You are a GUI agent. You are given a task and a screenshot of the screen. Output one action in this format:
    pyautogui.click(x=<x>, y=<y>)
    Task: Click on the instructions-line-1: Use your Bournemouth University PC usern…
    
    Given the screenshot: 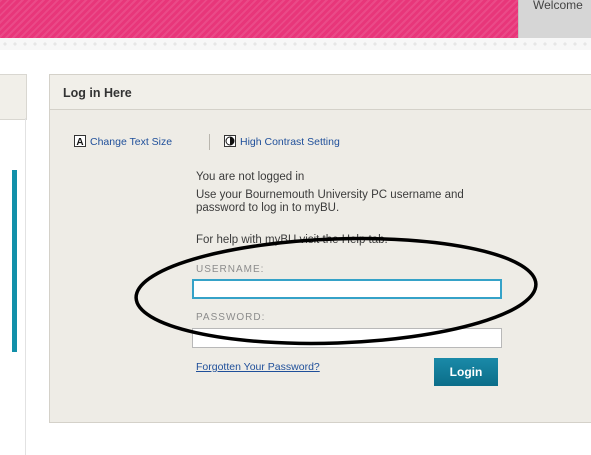 What is the action you would take?
    pyautogui.click(x=330, y=195)
    